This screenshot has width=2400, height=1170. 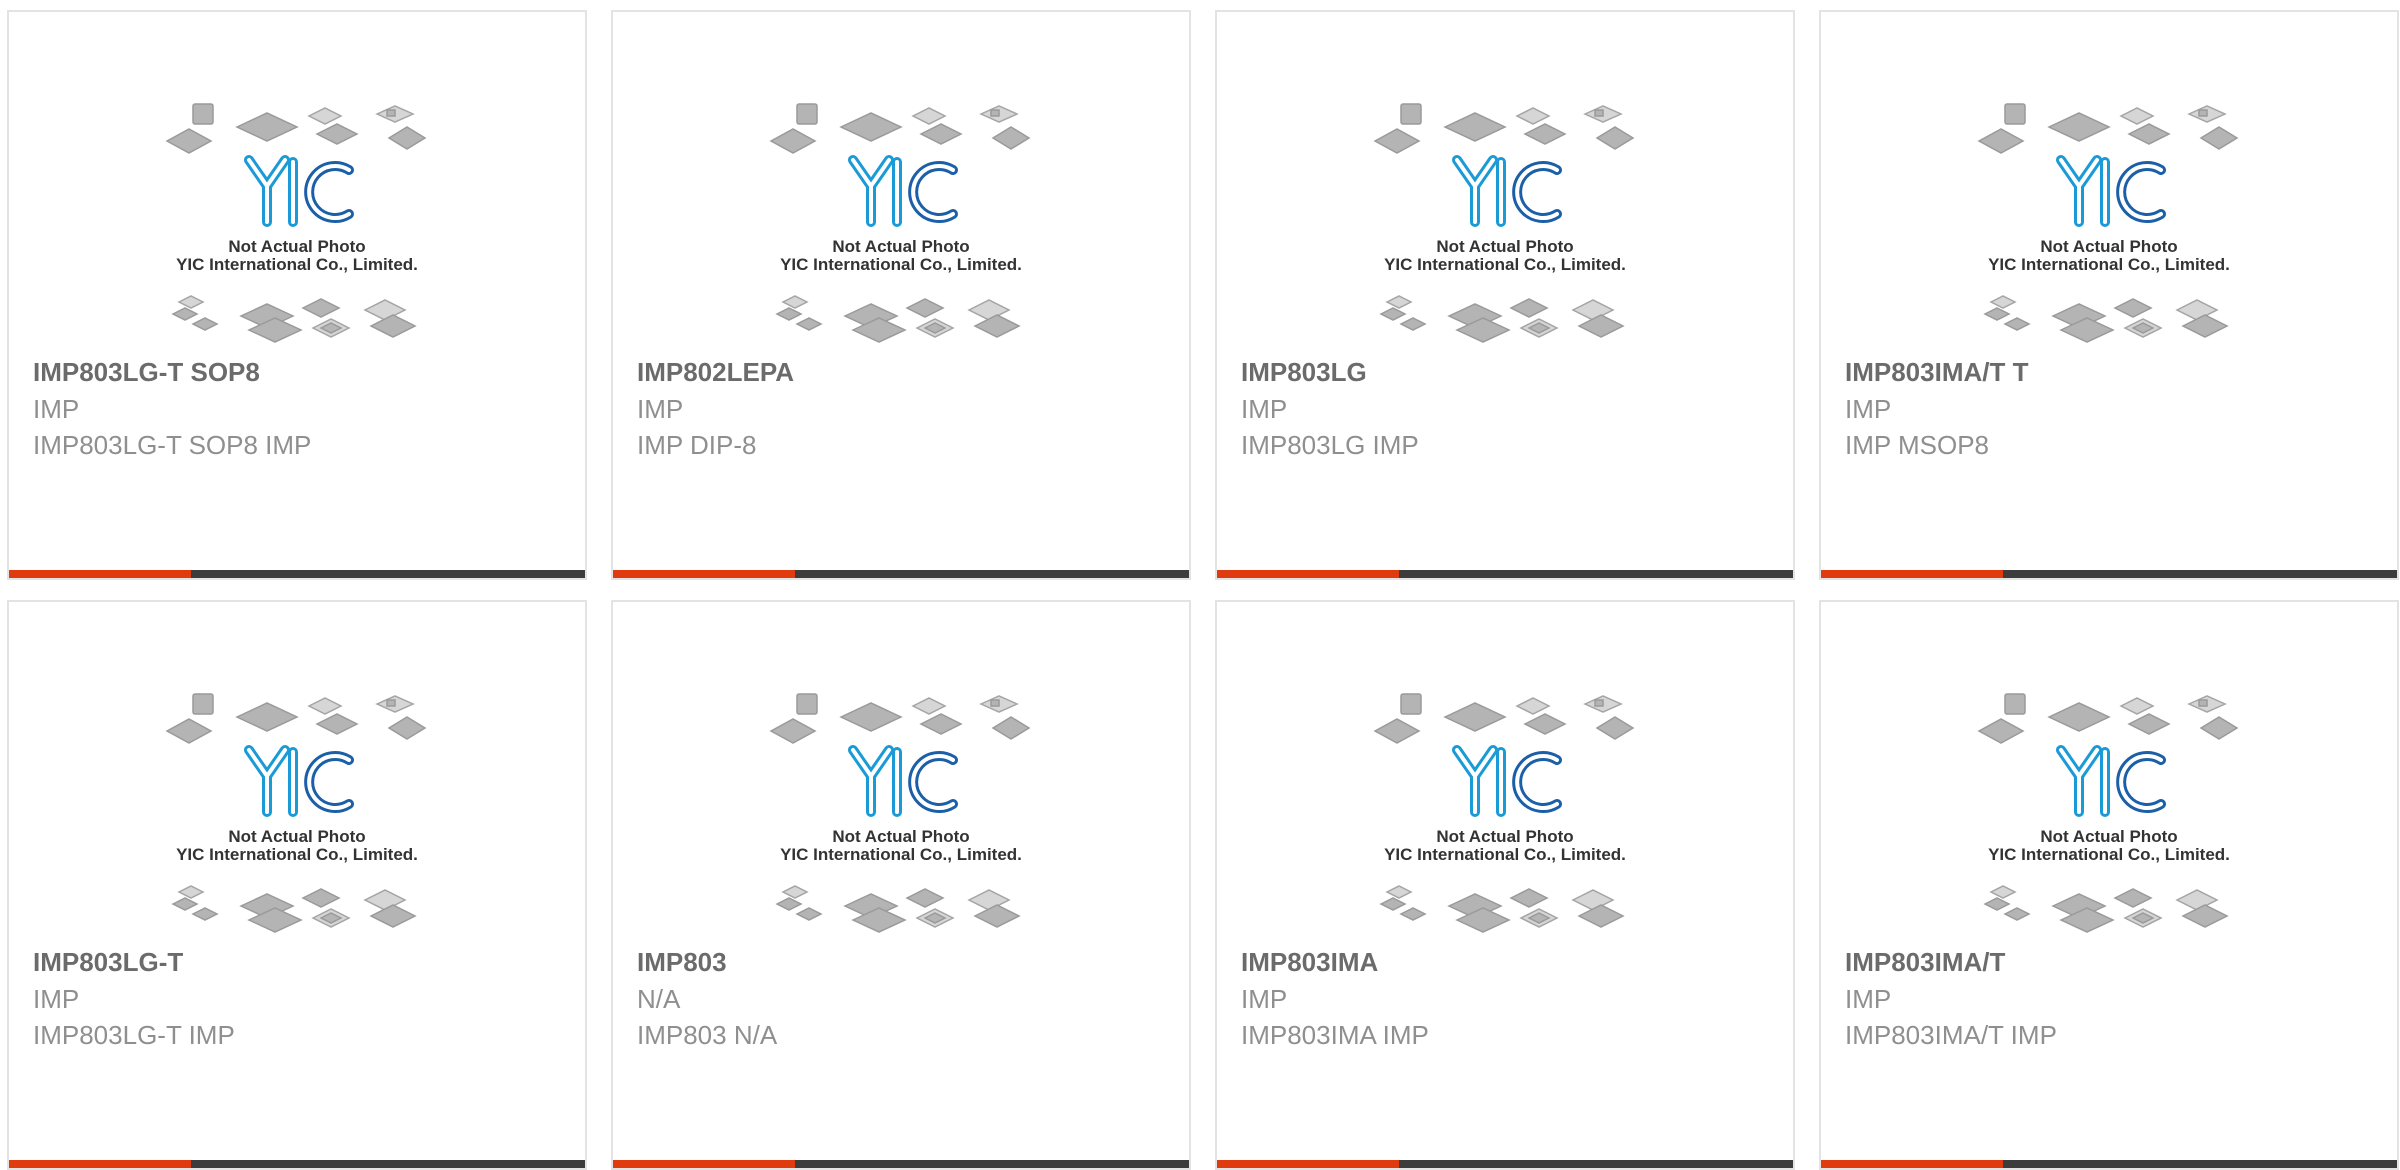 I want to click on product-description: IMP803IMA IMP, so click(x=1335, y=1035).